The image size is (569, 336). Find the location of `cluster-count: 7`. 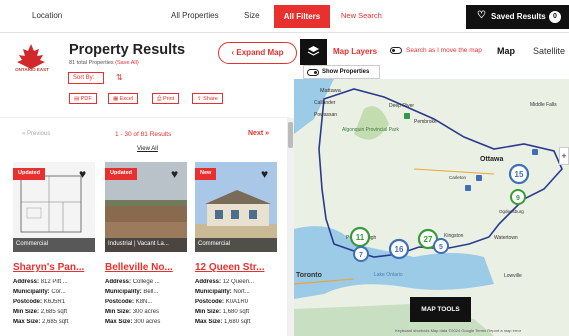

cluster-count: 7 is located at coordinates (361, 255).